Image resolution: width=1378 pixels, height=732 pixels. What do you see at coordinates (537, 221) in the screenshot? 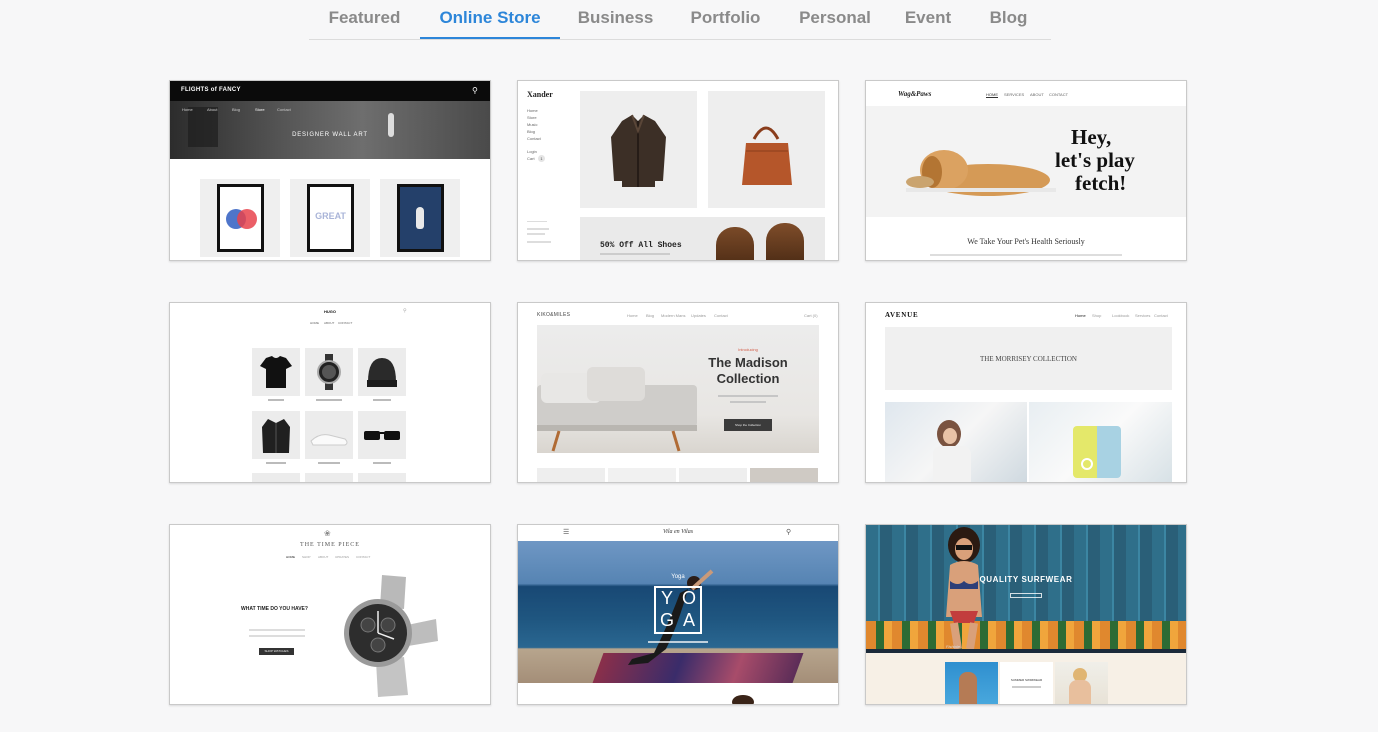
I see `divider` at bounding box center [537, 221].